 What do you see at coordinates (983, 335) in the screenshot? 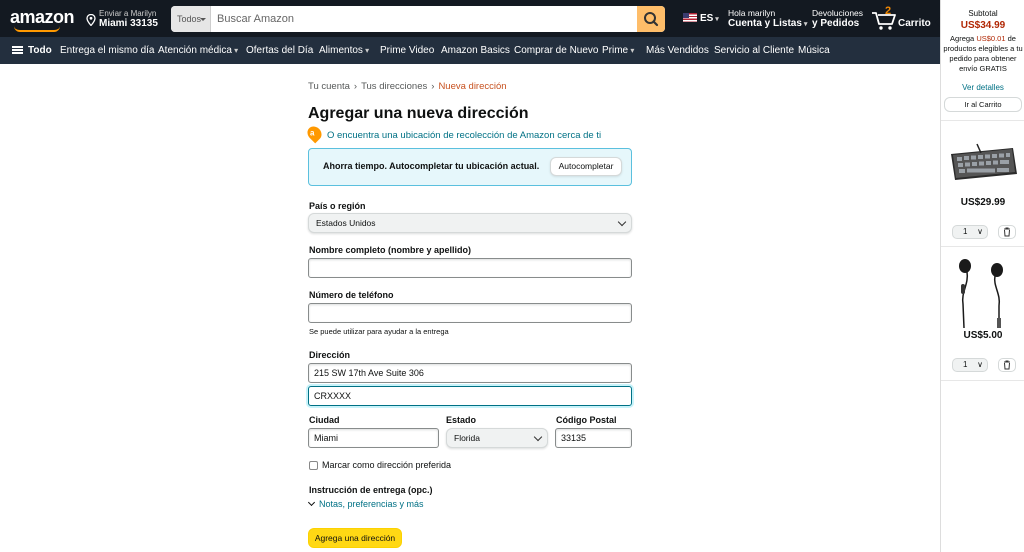
I see `cart-item-price: US$5.00` at bounding box center [983, 335].